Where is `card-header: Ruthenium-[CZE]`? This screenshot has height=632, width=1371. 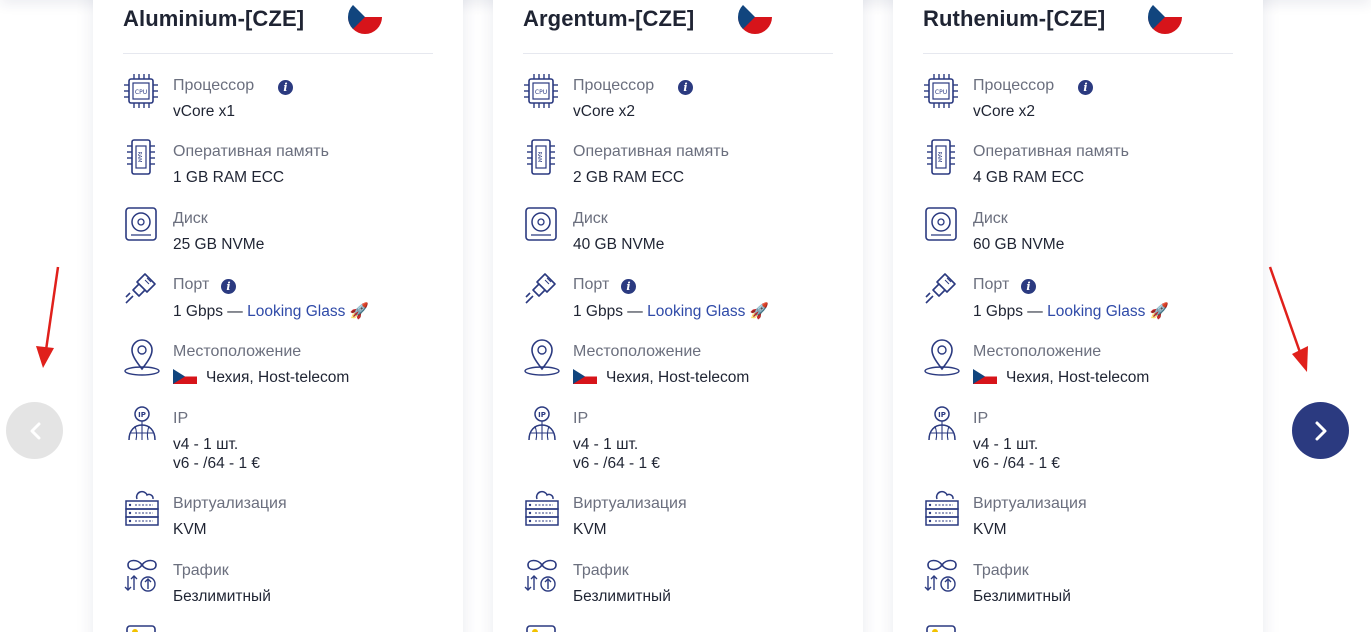 card-header: Ruthenium-[CZE] is located at coordinates (1078, 27).